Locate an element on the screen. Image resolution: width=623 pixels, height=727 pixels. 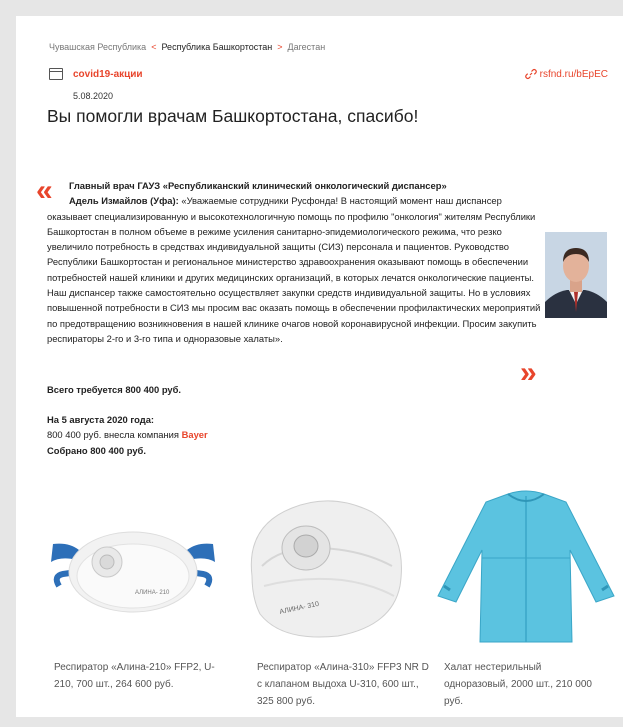
quote-author-name: Адель Измайлов (Уфа): is located at coordinates (124, 201).